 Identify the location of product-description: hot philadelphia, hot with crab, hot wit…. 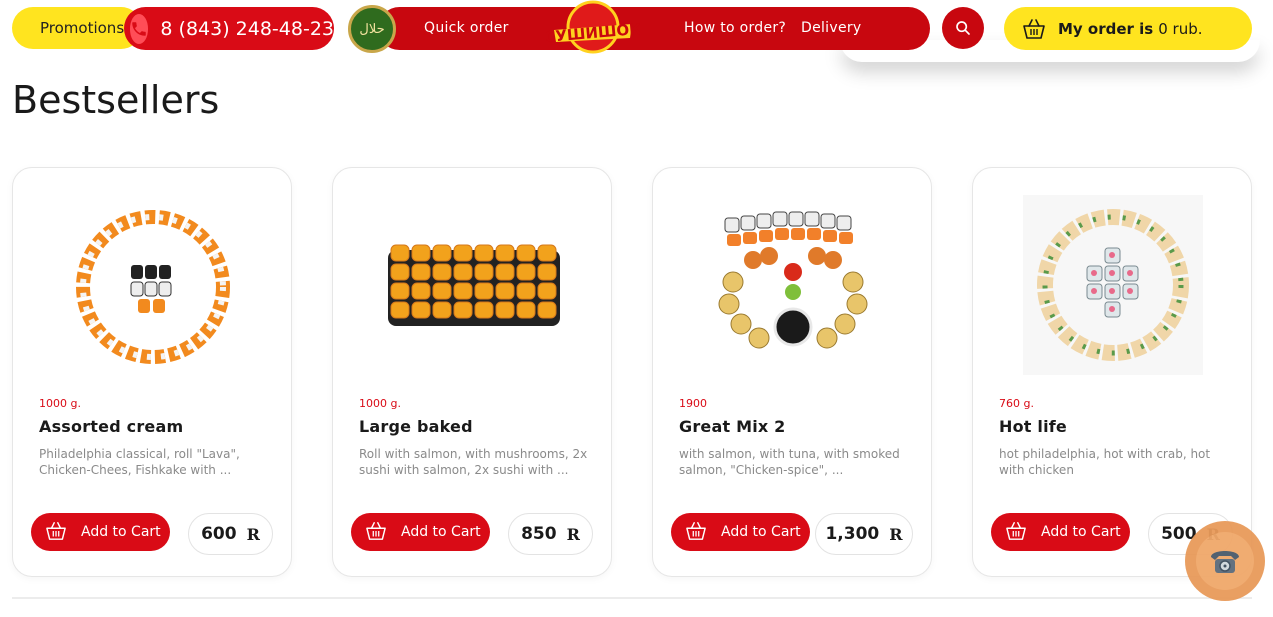
(1105, 462).